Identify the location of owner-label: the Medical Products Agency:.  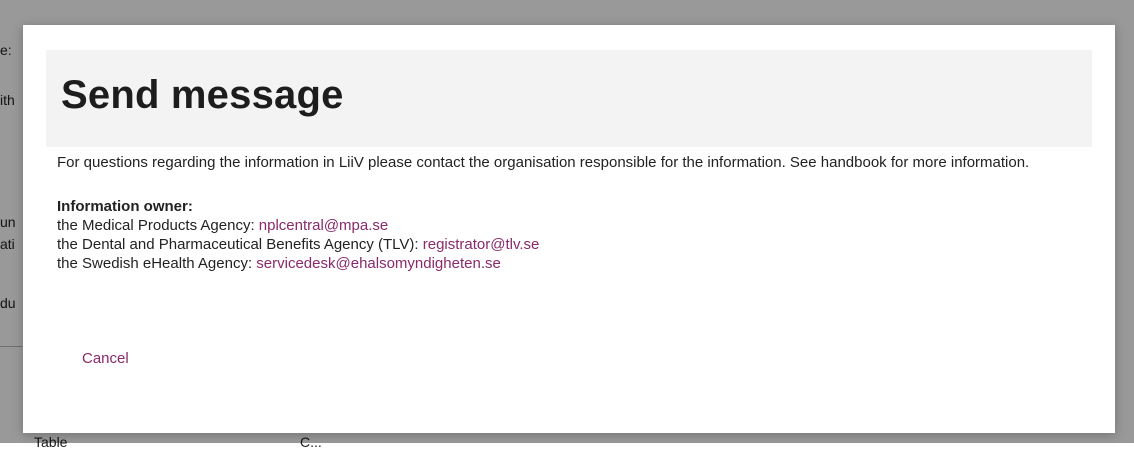
(158, 225).